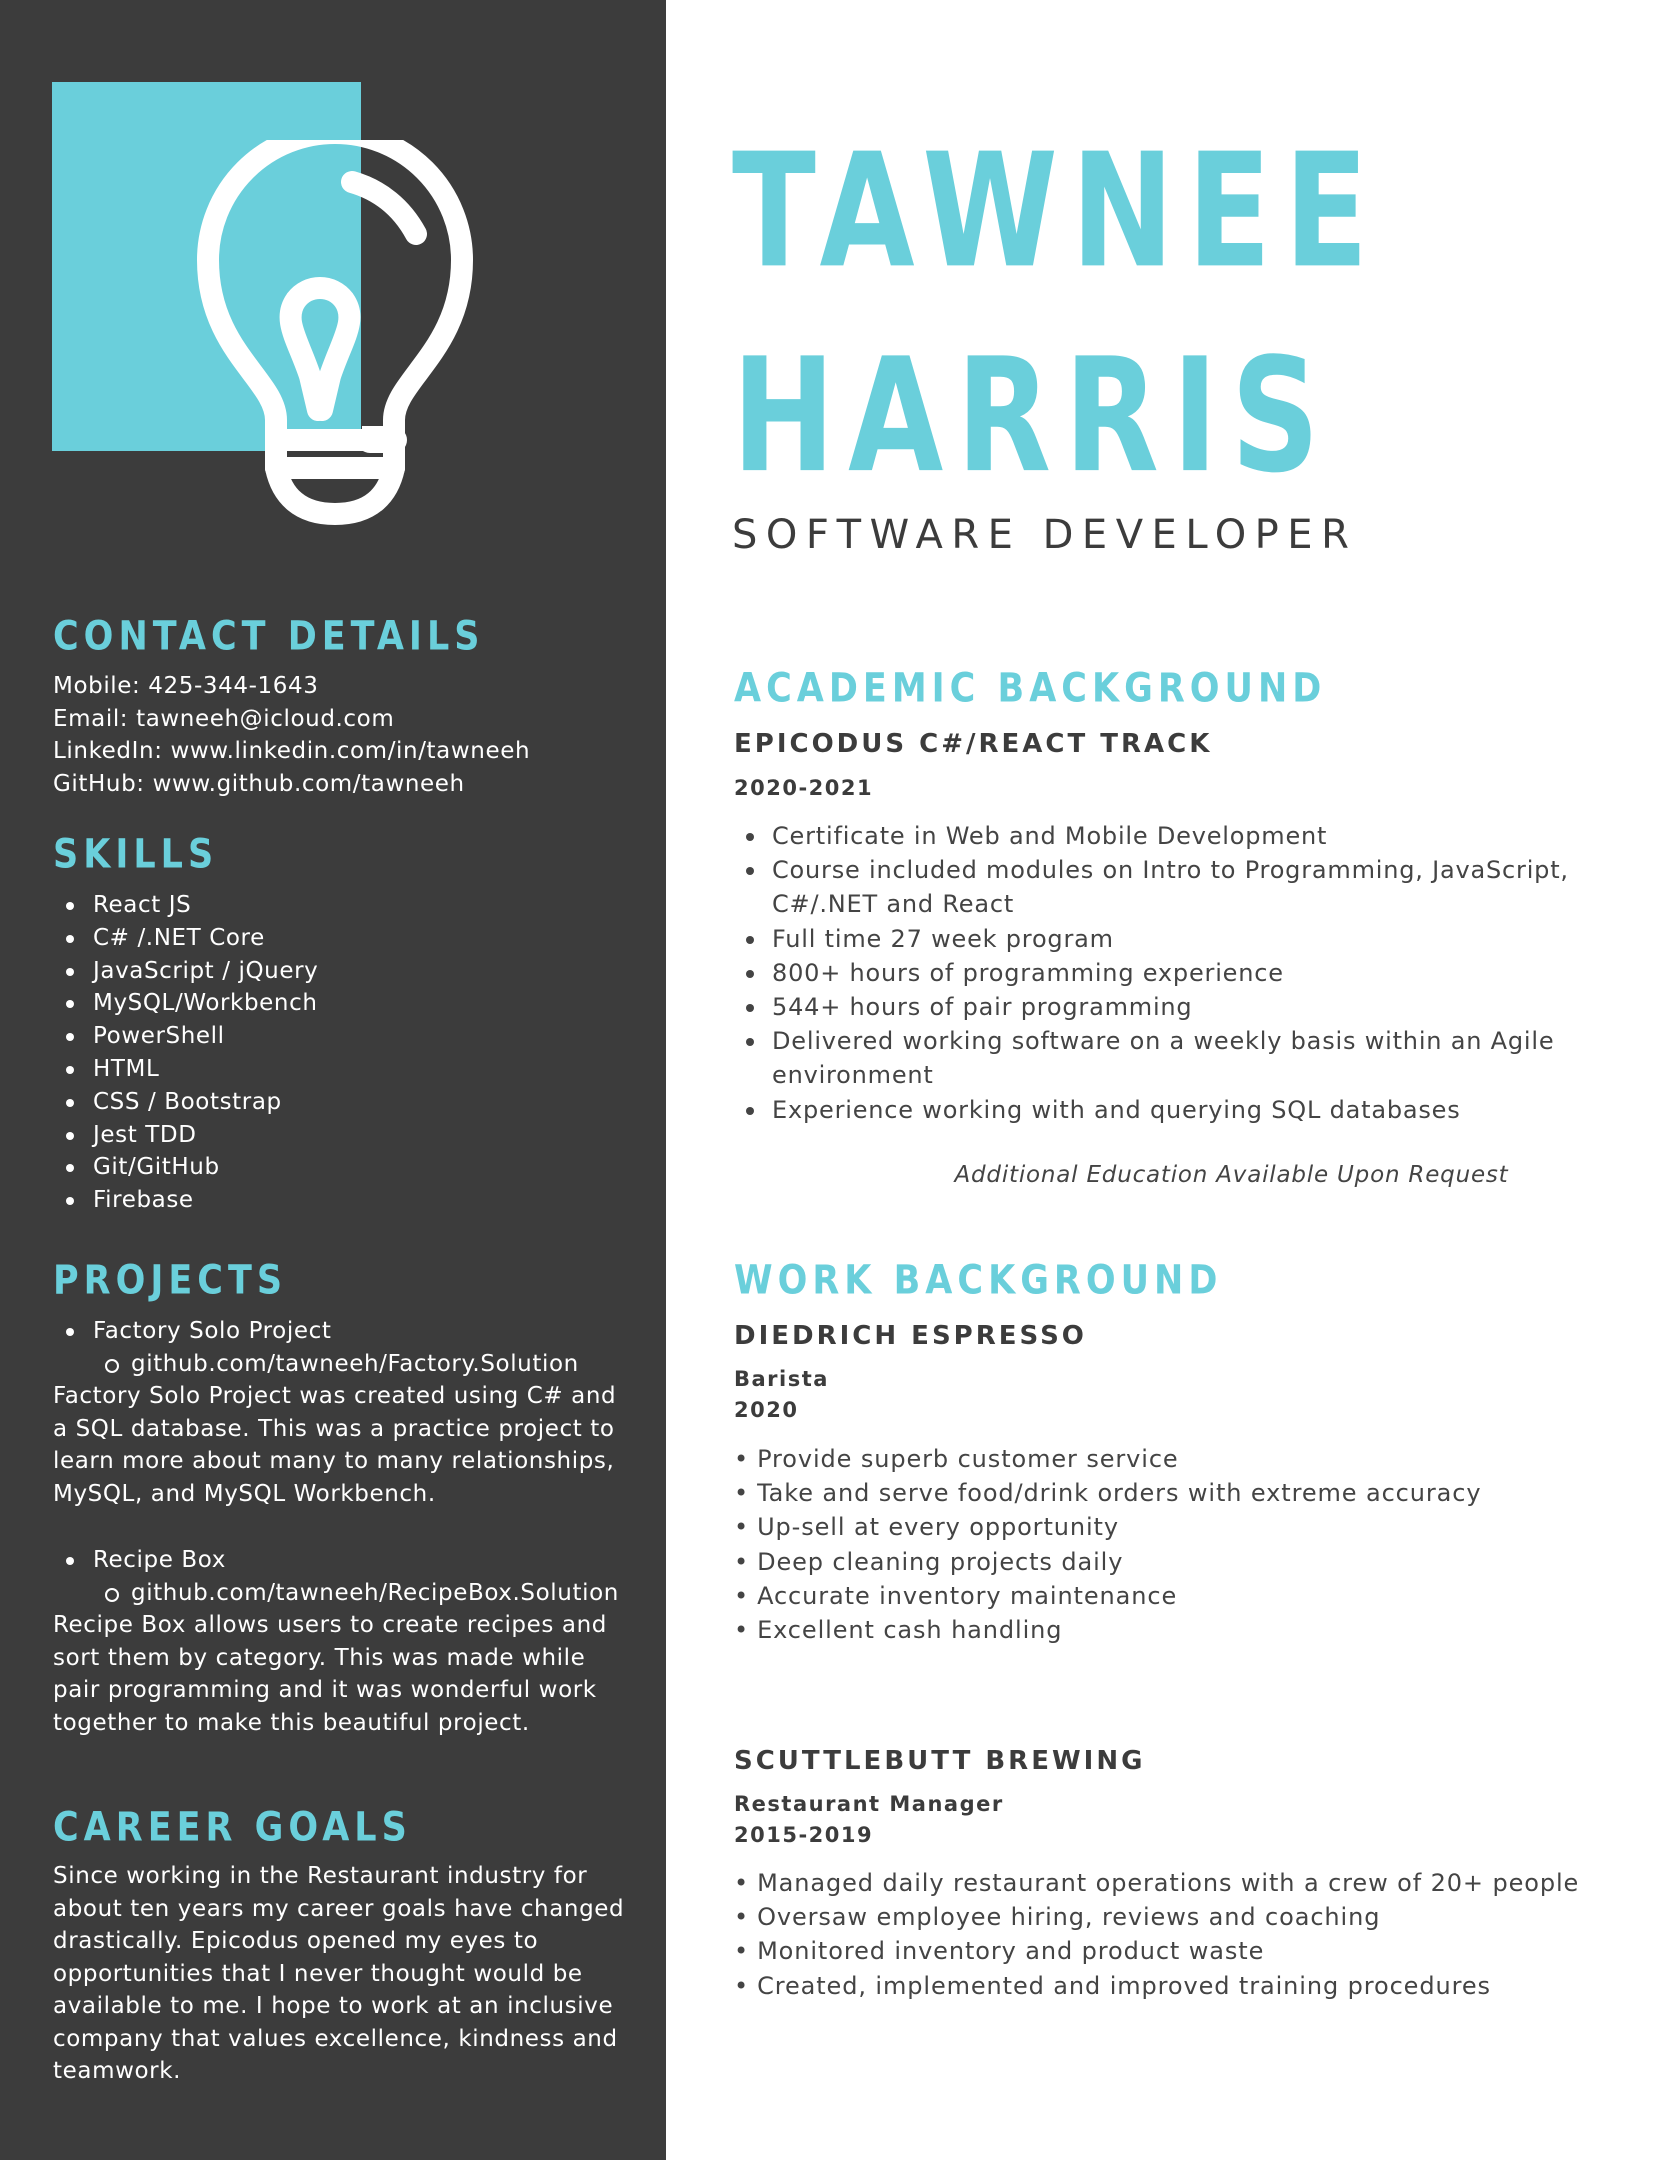  What do you see at coordinates (1011, 1951) in the screenshot?
I see `bullet-text: Monitored inventory and product waste` at bounding box center [1011, 1951].